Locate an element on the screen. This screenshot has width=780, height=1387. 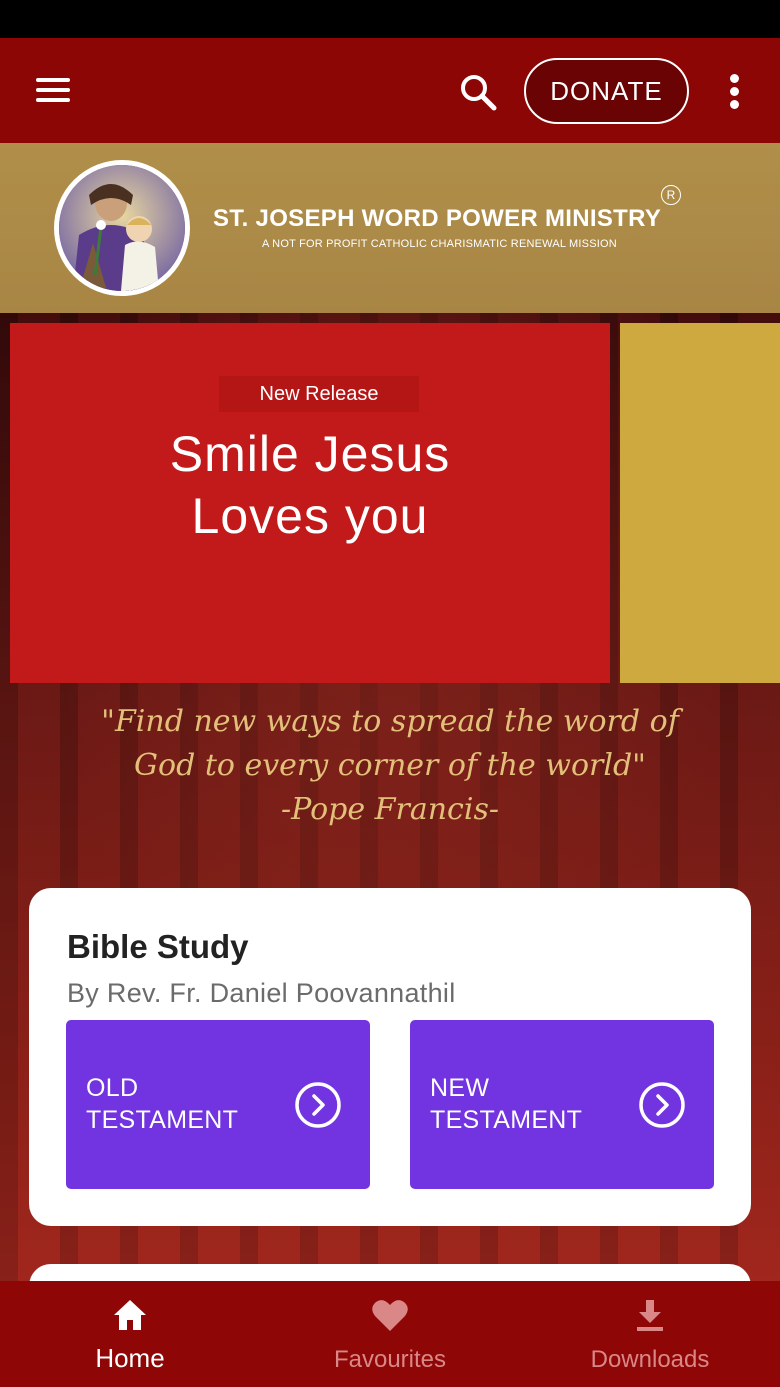
nav-favourites: Favourites is located at coordinates (390, 1334).